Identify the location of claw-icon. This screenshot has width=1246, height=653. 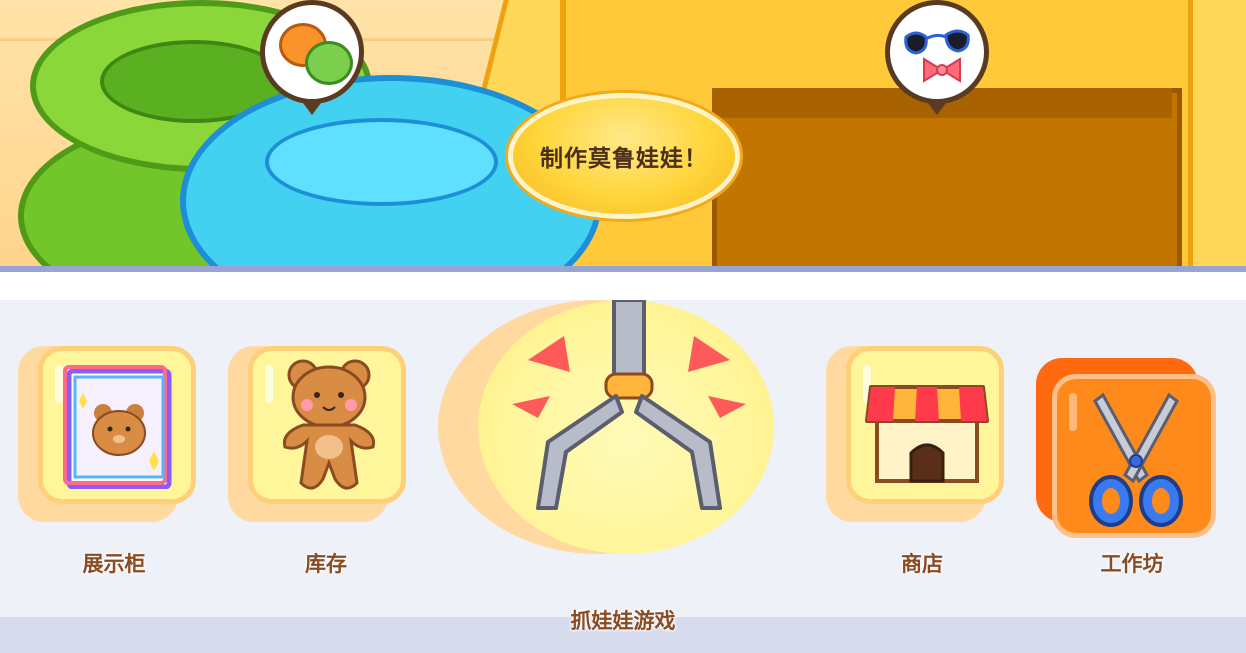
(629, 405).